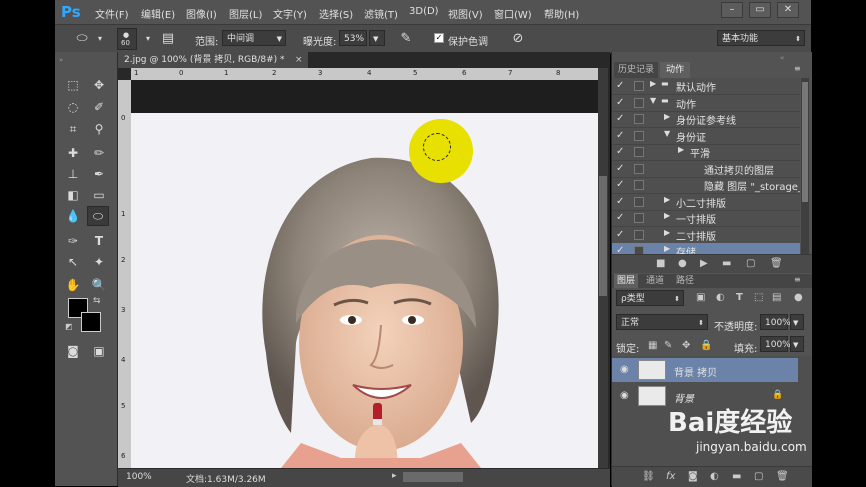  Describe the element at coordinates (652, 345) in the screenshot. I see `lock-transparent-icon: ▦` at that location.